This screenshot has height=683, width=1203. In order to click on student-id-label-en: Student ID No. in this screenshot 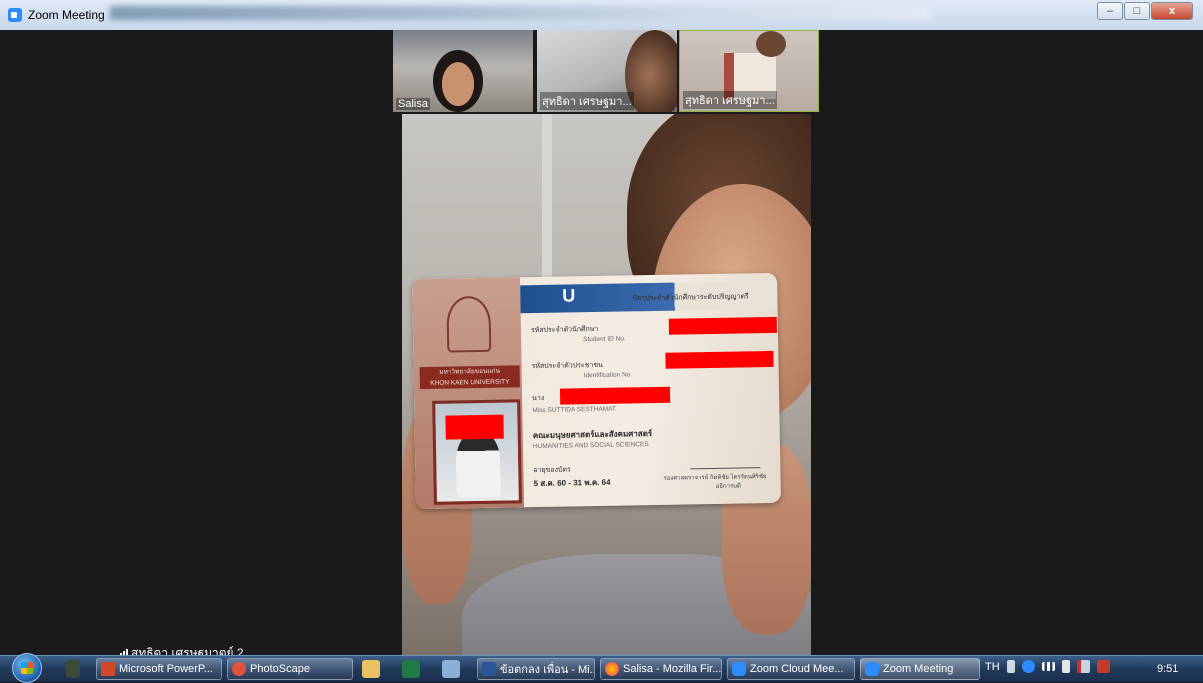, I will do `click(604, 339)`.